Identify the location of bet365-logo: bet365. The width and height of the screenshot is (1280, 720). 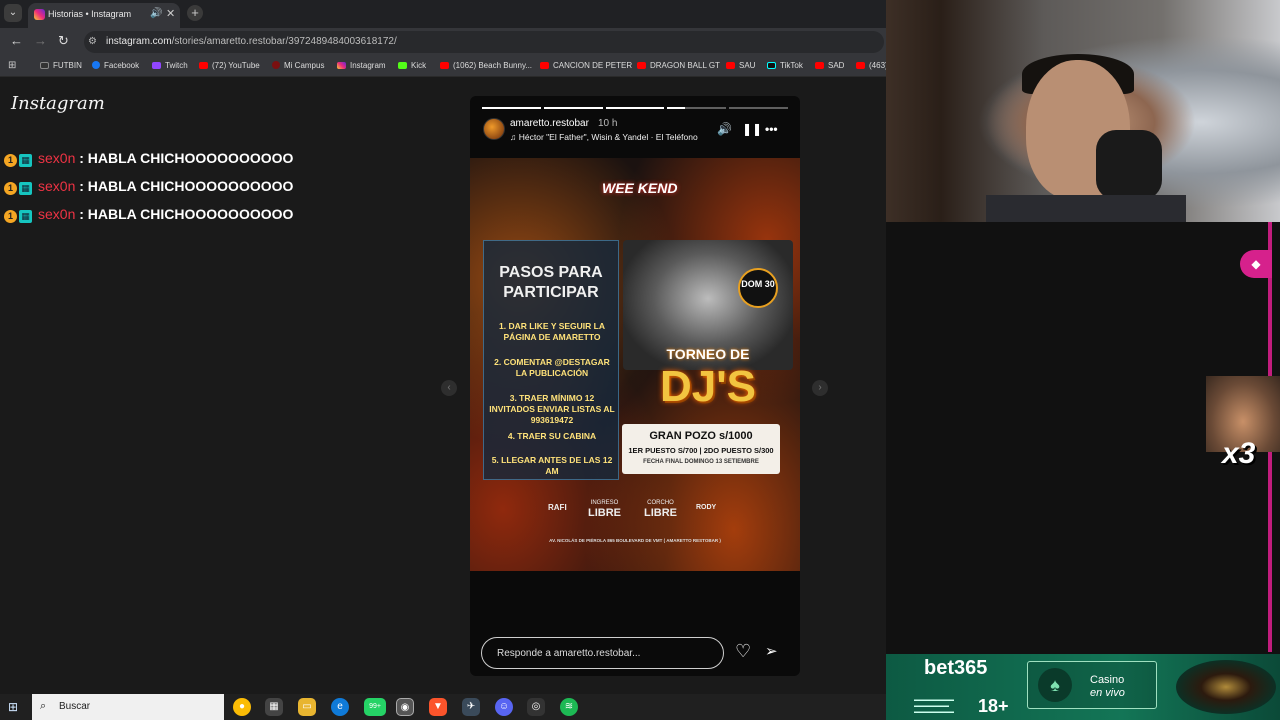
(956, 668).